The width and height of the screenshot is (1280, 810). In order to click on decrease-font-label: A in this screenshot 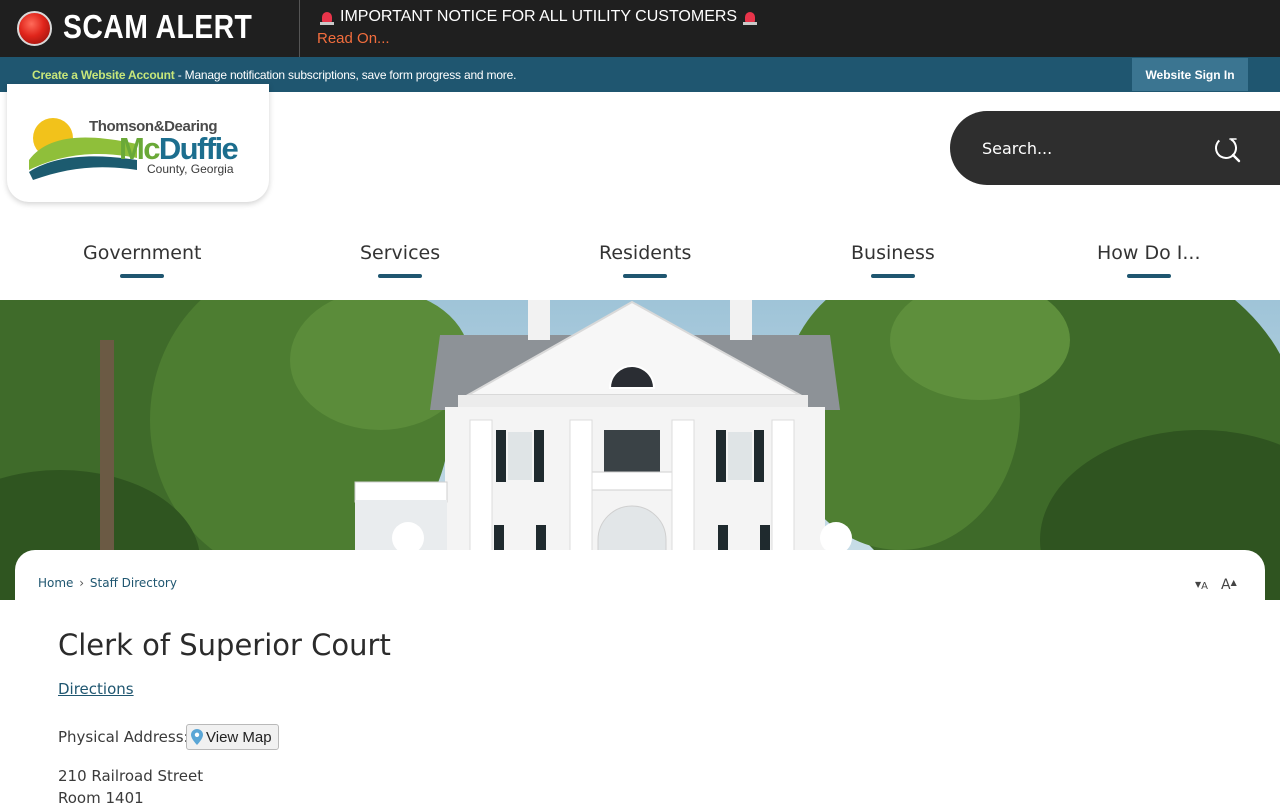, I will do `click(1204, 586)`.